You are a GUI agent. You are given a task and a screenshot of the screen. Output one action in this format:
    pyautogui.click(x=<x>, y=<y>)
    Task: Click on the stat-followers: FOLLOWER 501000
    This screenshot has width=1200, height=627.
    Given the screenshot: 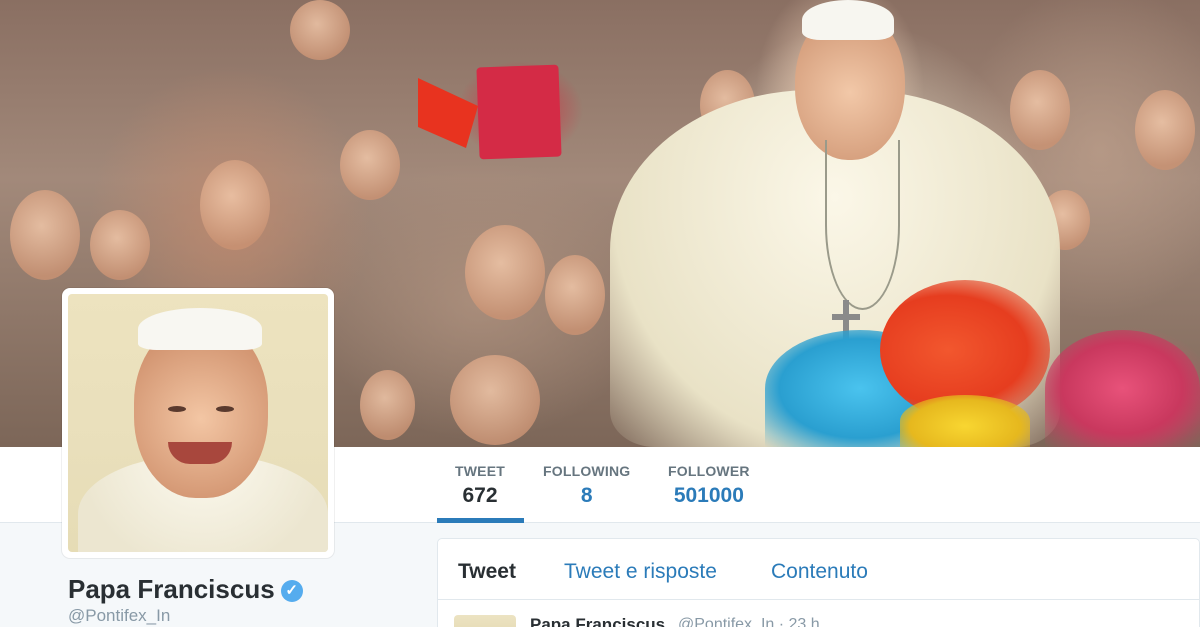 What is the action you would take?
    pyautogui.click(x=709, y=485)
    